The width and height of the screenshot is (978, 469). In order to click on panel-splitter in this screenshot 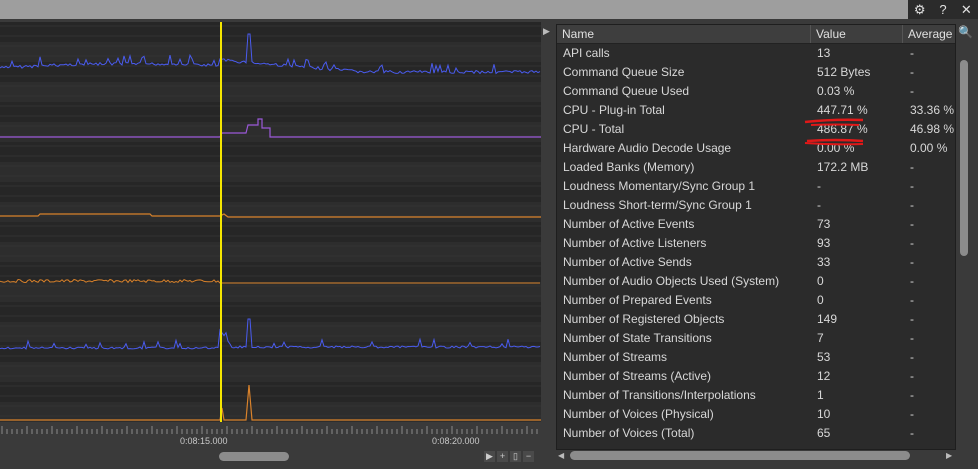, I will do `click(547, 245)`.